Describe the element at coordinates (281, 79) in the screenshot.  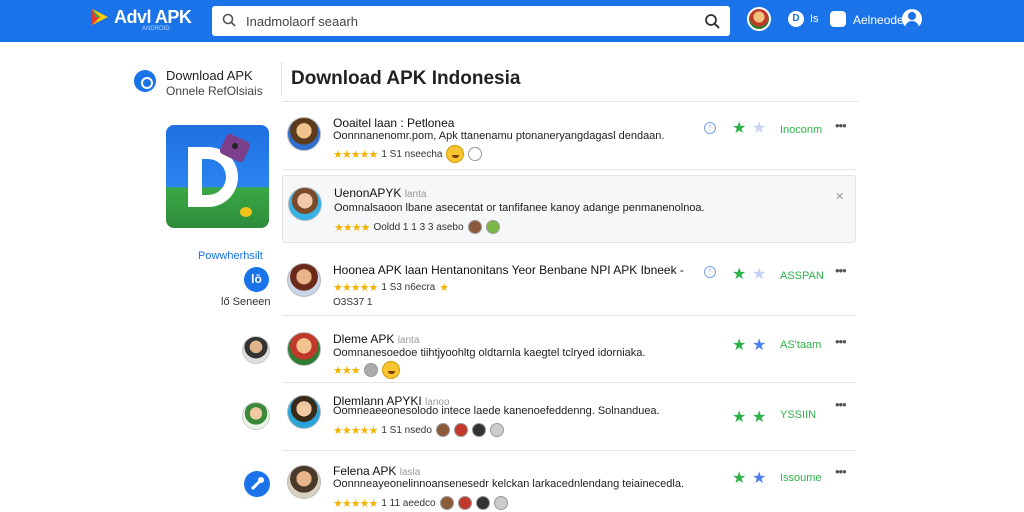
I see `header-divider` at that location.